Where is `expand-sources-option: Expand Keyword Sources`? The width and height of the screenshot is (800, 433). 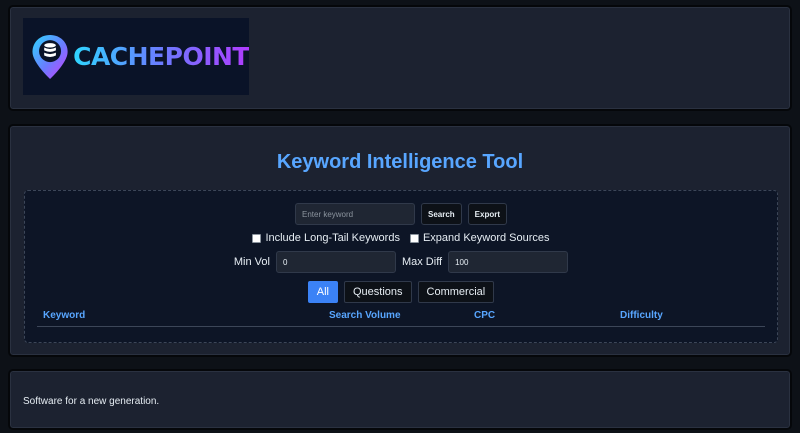 expand-sources-option: Expand Keyword Sources is located at coordinates (479, 238).